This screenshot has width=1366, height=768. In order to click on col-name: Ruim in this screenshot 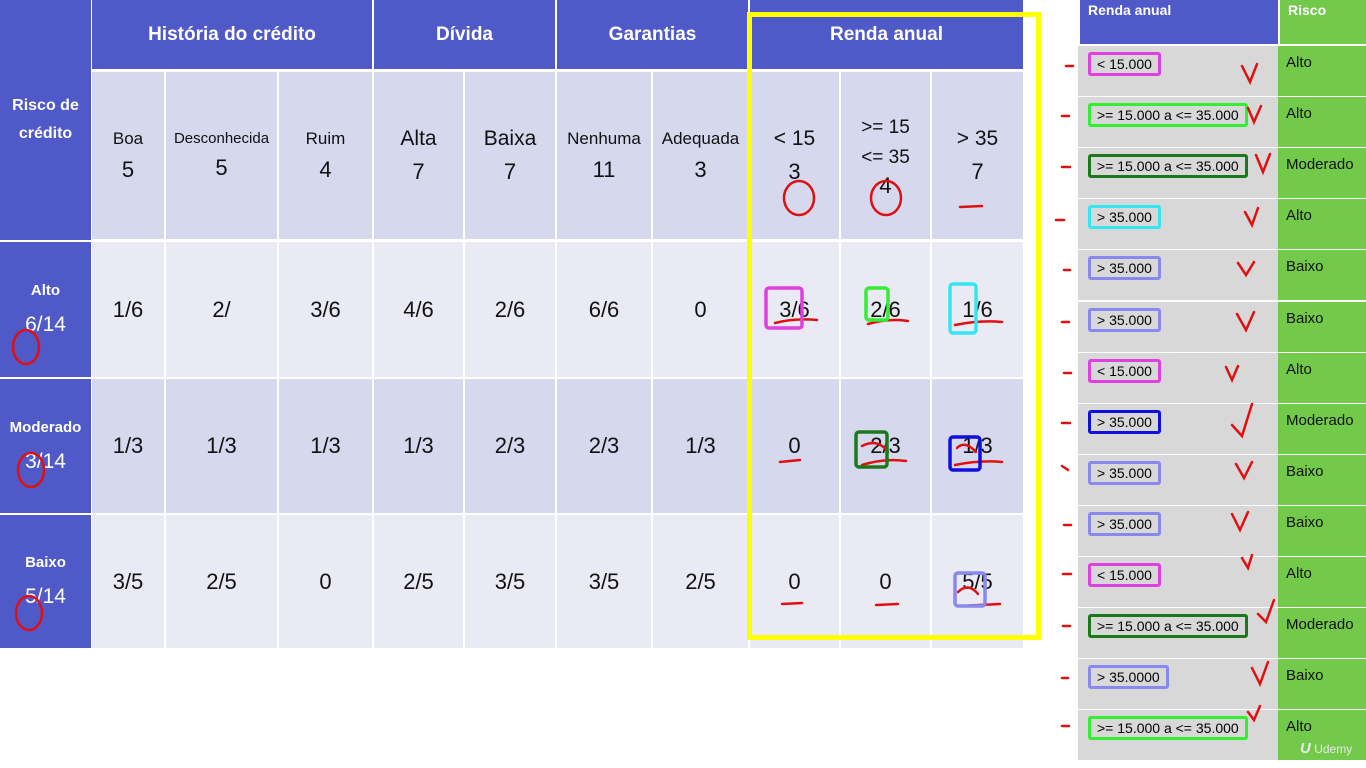, I will do `click(325, 138)`.